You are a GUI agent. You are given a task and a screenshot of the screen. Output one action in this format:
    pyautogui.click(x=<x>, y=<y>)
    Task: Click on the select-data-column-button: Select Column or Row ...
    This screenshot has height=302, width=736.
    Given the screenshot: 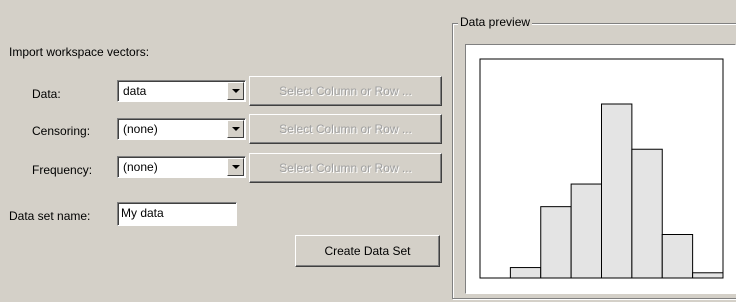 What is the action you would take?
    pyautogui.click(x=345, y=91)
    